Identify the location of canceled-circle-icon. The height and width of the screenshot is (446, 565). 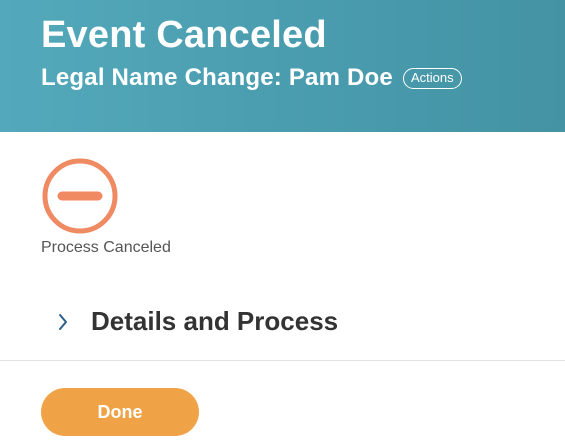
(80, 196).